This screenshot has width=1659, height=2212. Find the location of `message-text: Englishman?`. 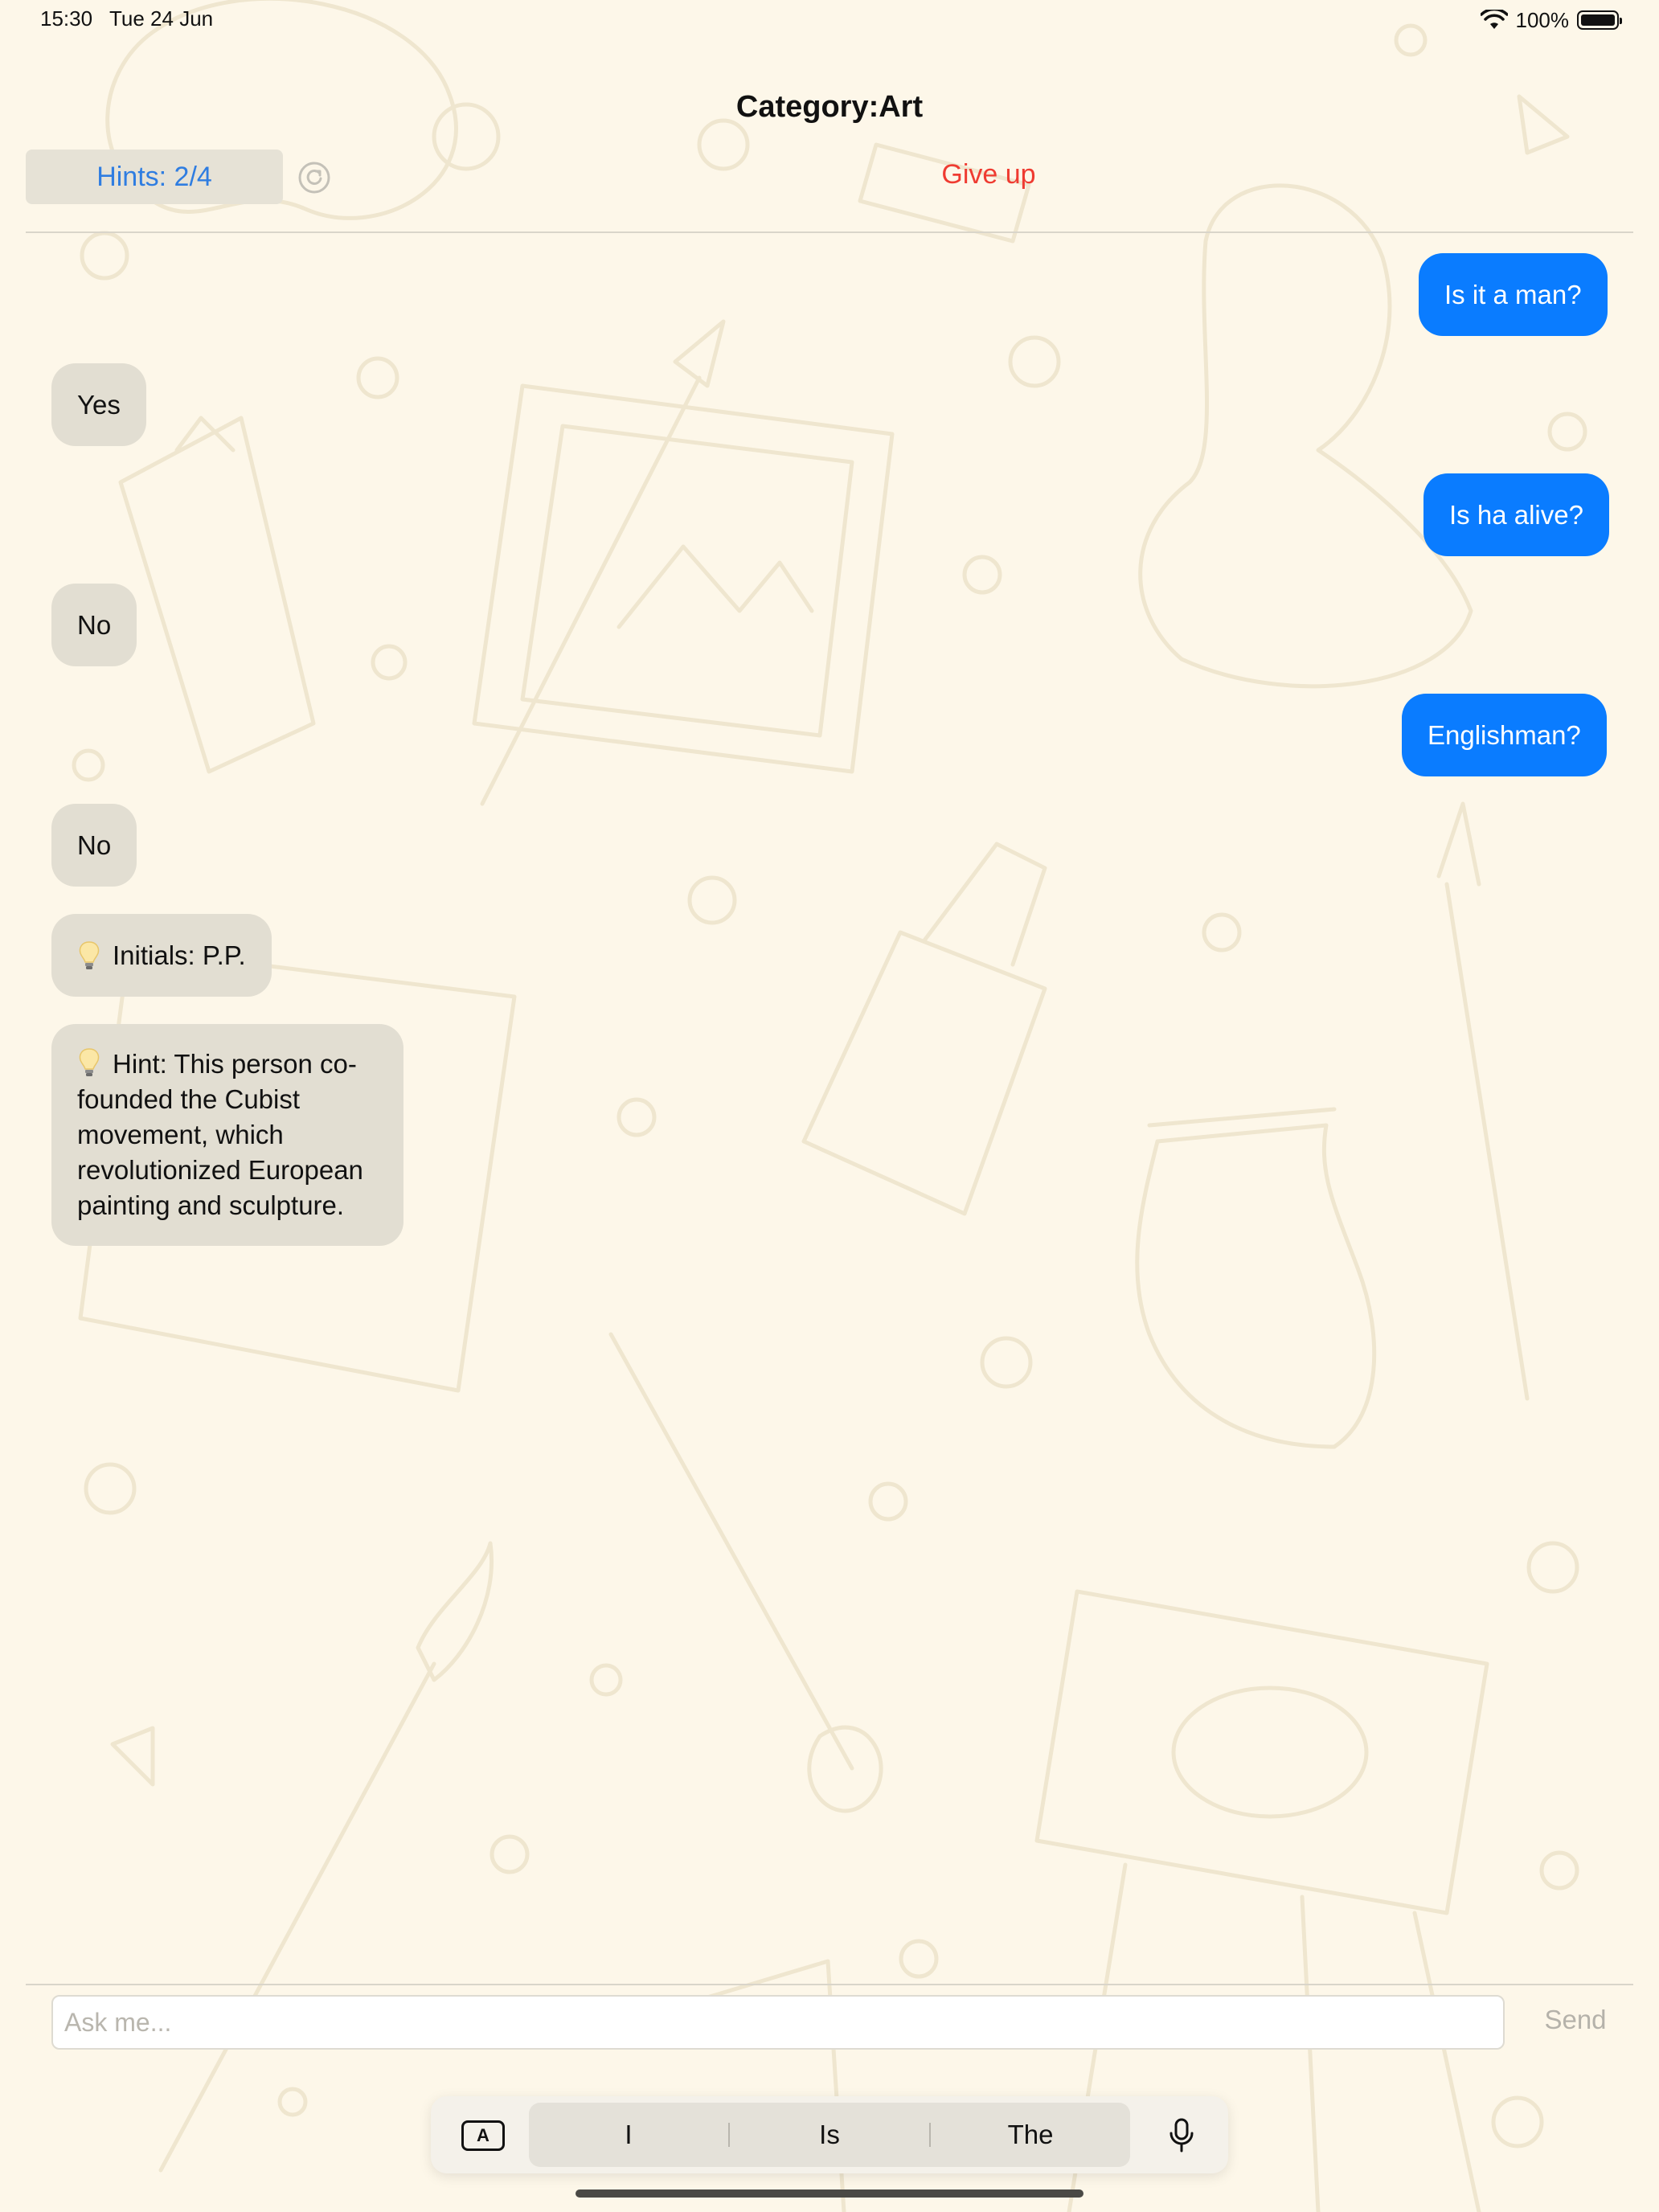

message-text: Englishman? is located at coordinates (1504, 734).